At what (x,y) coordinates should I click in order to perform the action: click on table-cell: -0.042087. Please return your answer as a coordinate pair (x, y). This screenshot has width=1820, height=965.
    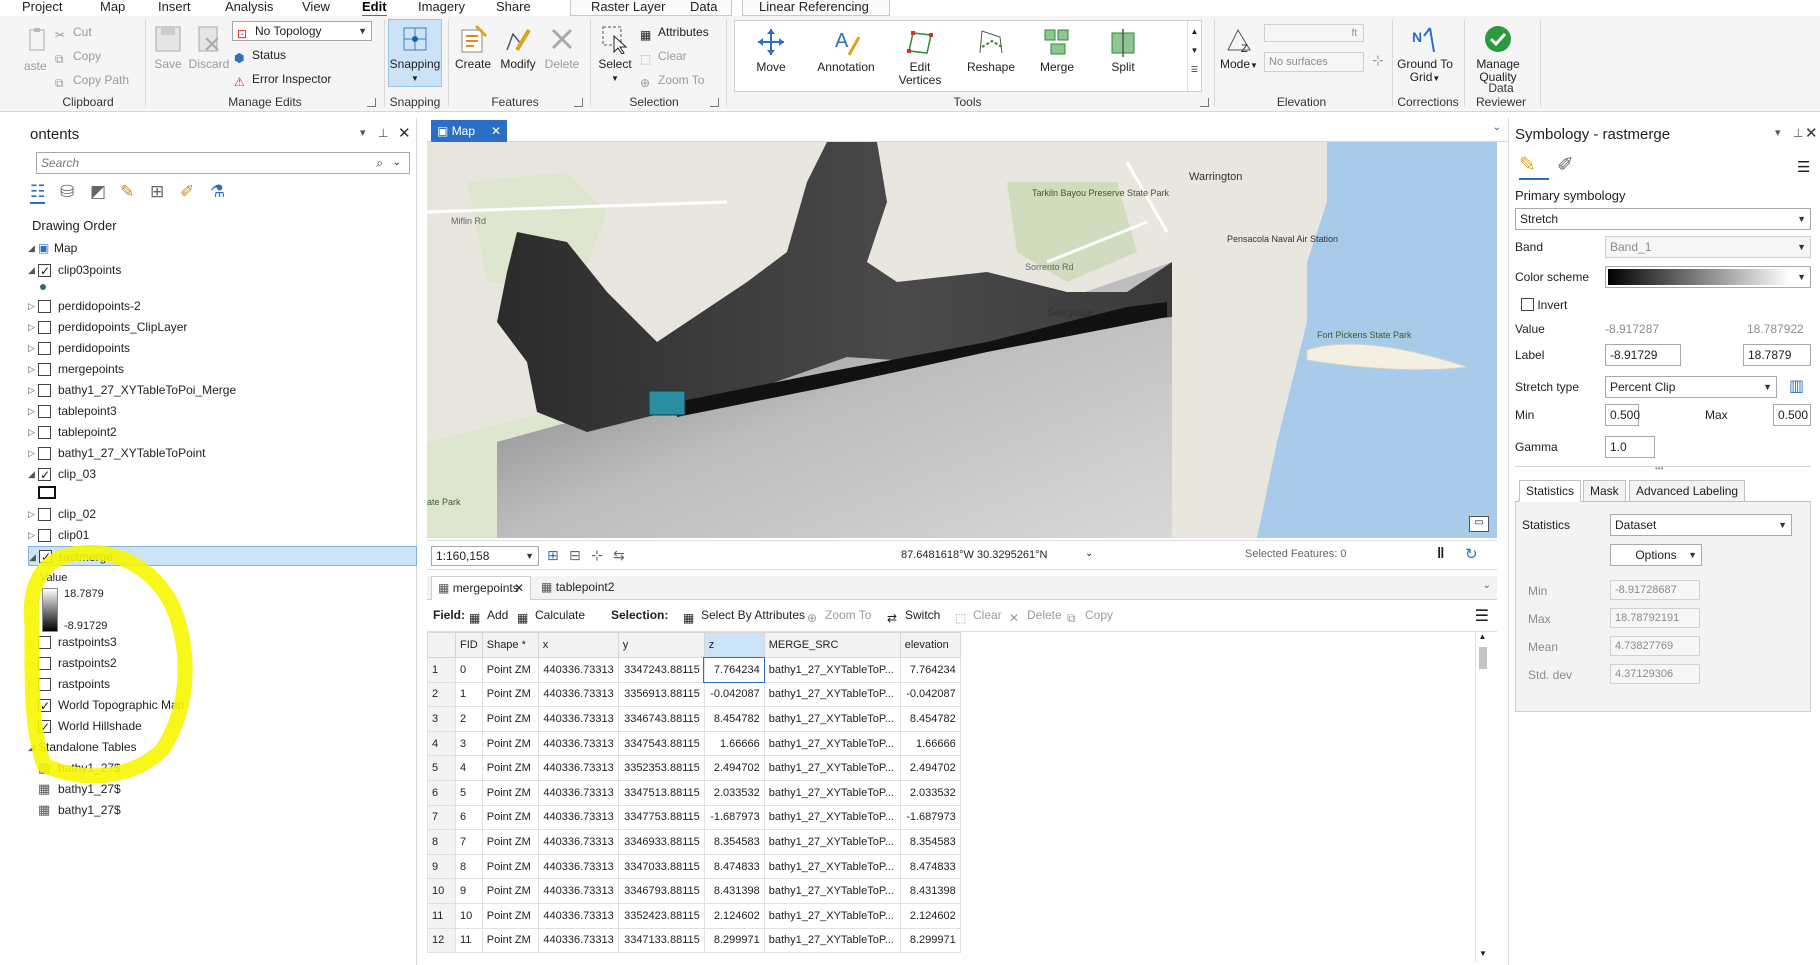
    Looking at the image, I should click on (734, 694).